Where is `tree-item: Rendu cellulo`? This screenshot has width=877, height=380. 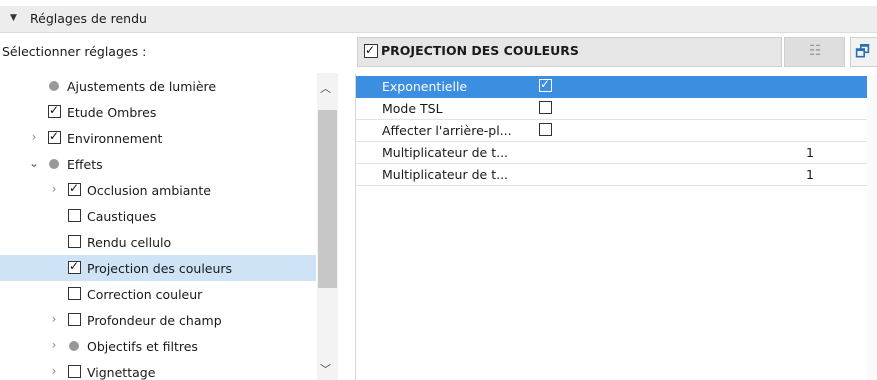
tree-item: Rendu cellulo is located at coordinates (158, 242).